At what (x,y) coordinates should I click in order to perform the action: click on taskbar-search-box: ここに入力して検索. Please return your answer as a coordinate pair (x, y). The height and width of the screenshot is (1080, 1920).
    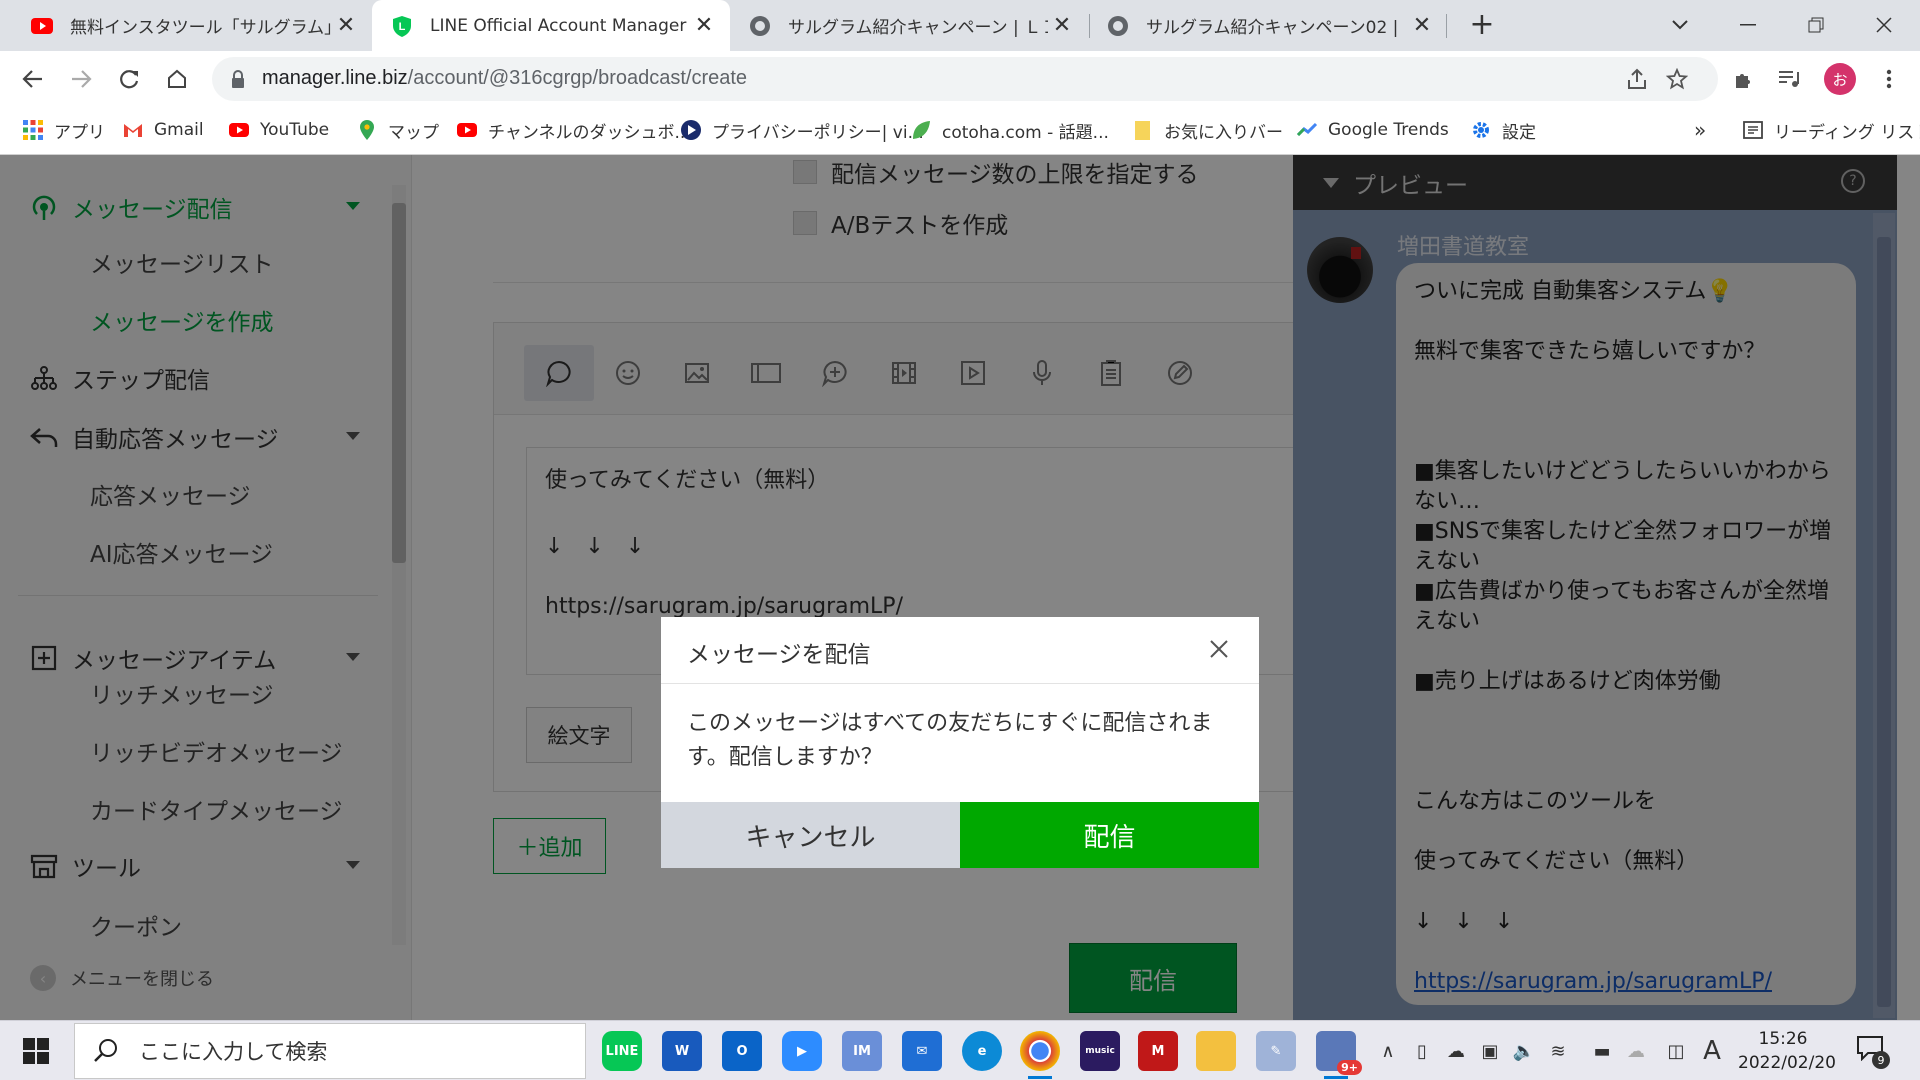
    Looking at the image, I should click on (330, 1051).